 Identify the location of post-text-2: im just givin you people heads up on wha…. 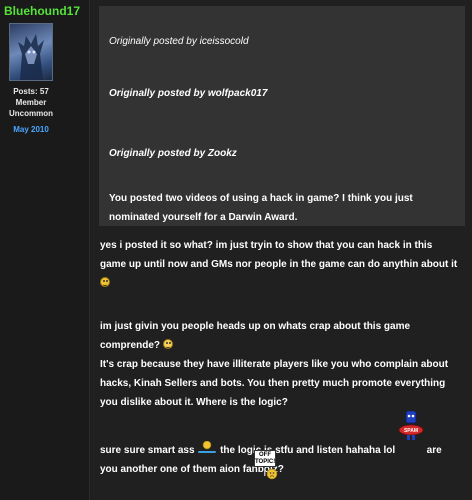
(255, 336).